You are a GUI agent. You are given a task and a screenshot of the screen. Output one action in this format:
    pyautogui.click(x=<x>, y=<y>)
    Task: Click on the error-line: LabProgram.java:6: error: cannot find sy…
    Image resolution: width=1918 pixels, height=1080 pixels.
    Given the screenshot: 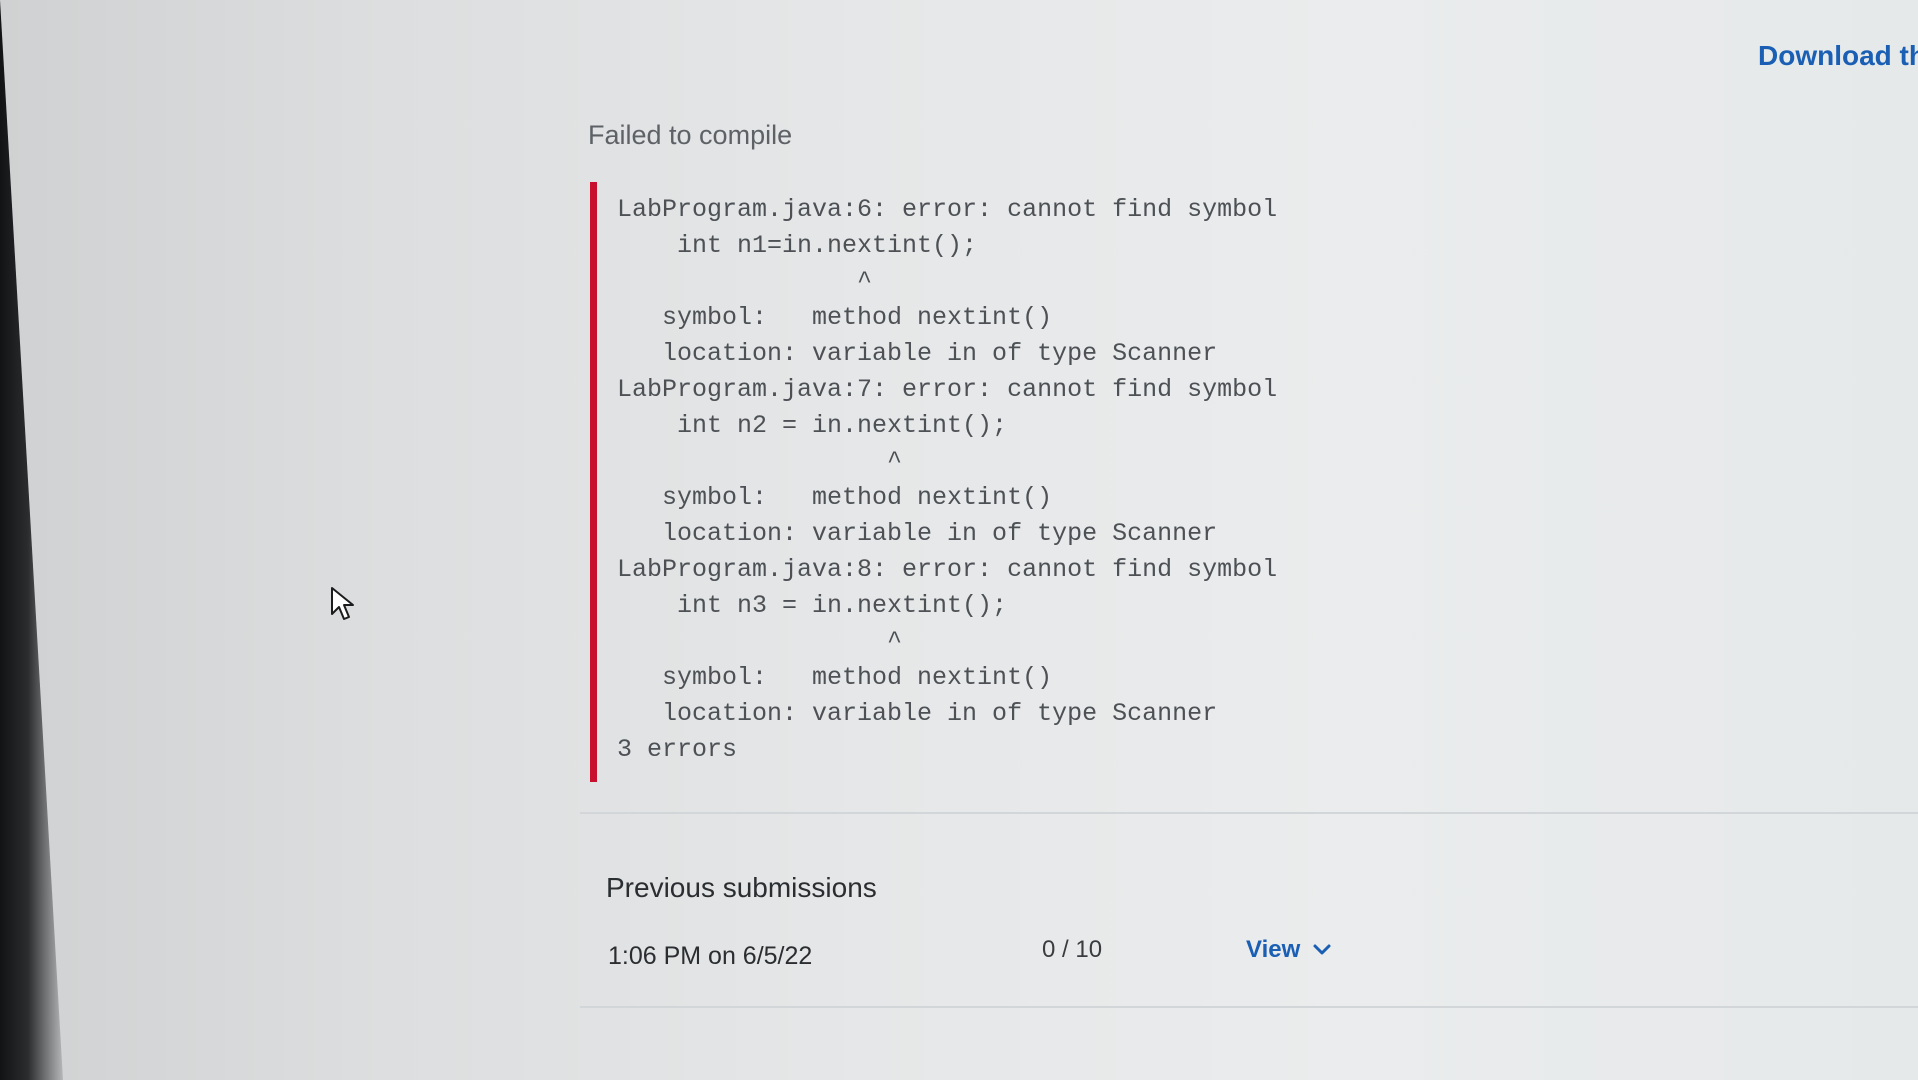 What is the action you would take?
    pyautogui.click(x=947, y=209)
    